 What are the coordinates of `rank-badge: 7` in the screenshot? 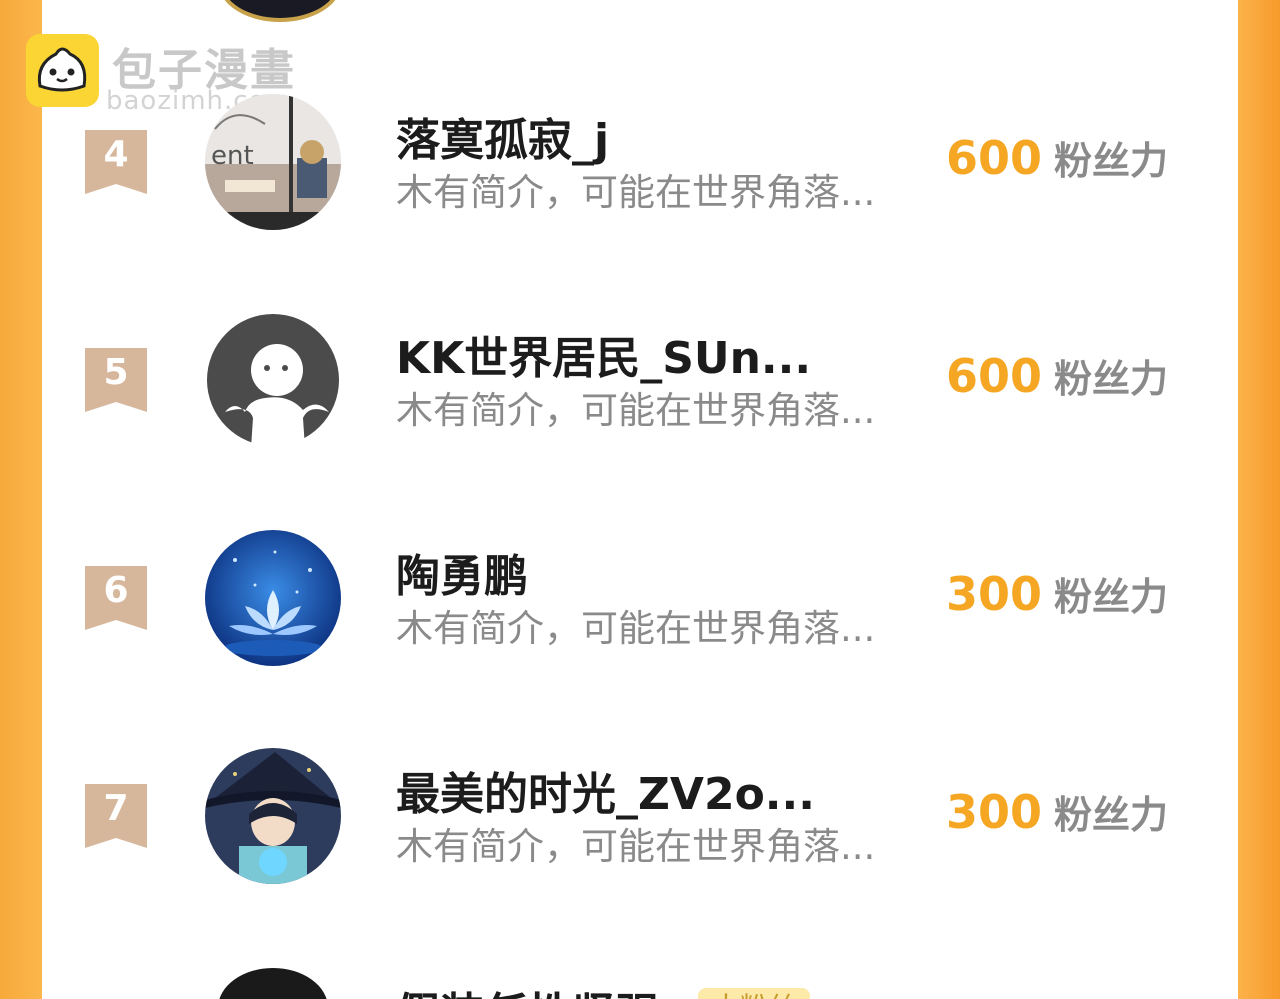 It's located at (116, 816).